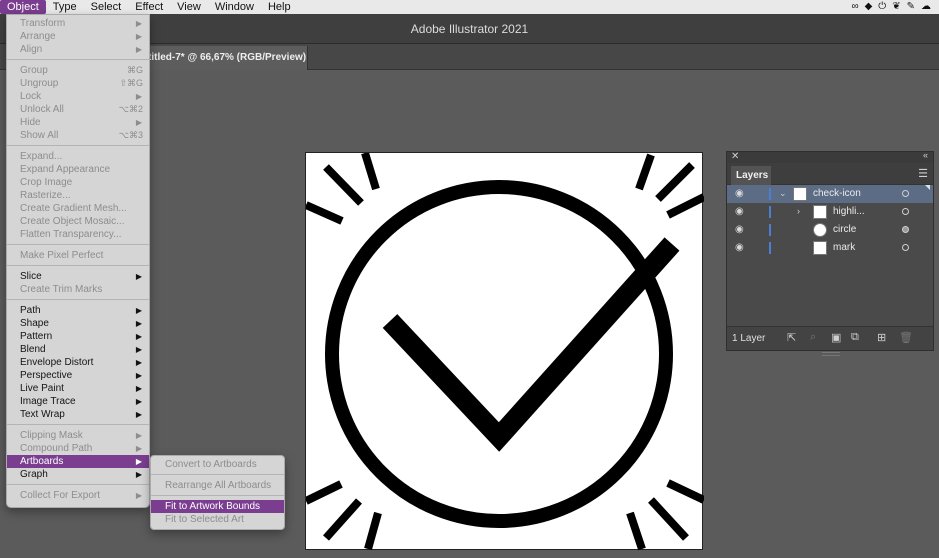  What do you see at coordinates (844, 247) in the screenshot?
I see `layer-name: mark` at bounding box center [844, 247].